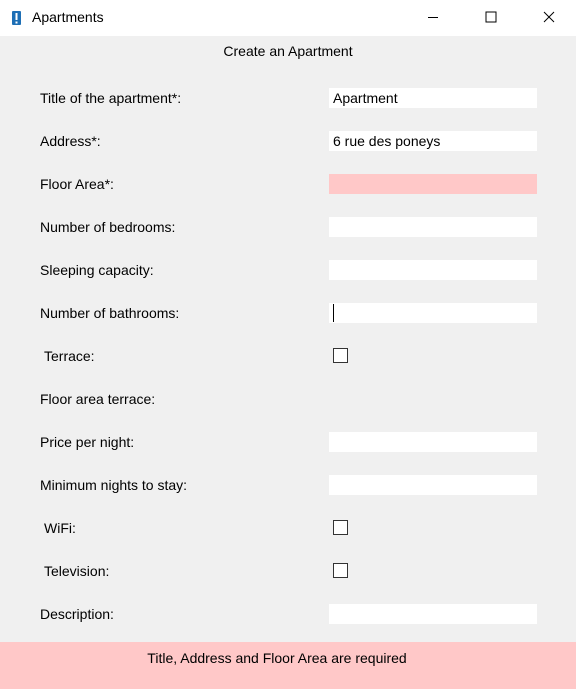 The height and width of the screenshot is (689, 576). What do you see at coordinates (288, 51) in the screenshot?
I see `form-heading: Create an Apartment` at bounding box center [288, 51].